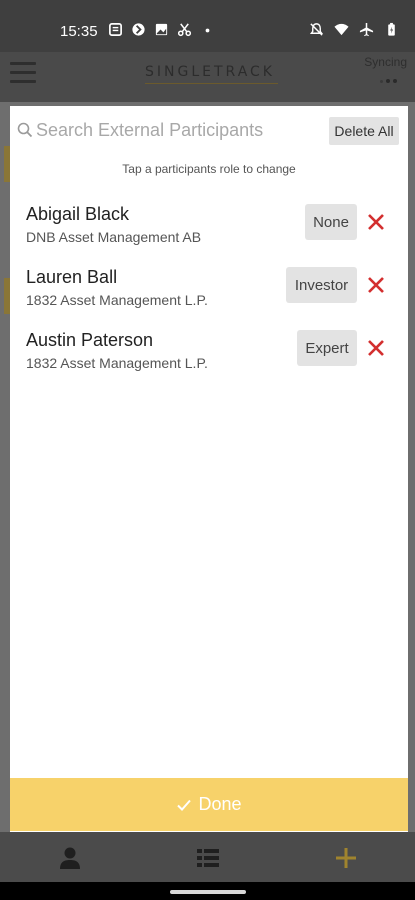 Image resolution: width=415 pixels, height=900 pixels. I want to click on done-button: Done, so click(209, 804).